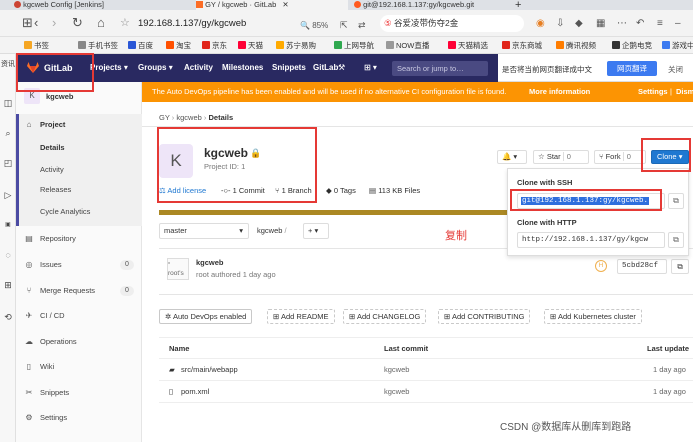  What do you see at coordinates (678, 24) in the screenshot?
I see `minimize-icon: –` at bounding box center [678, 24].